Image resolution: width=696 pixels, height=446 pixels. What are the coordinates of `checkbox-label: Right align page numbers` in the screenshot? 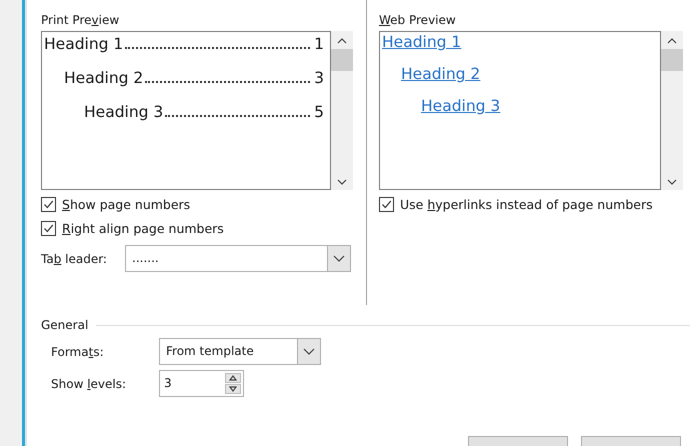 It's located at (143, 228).